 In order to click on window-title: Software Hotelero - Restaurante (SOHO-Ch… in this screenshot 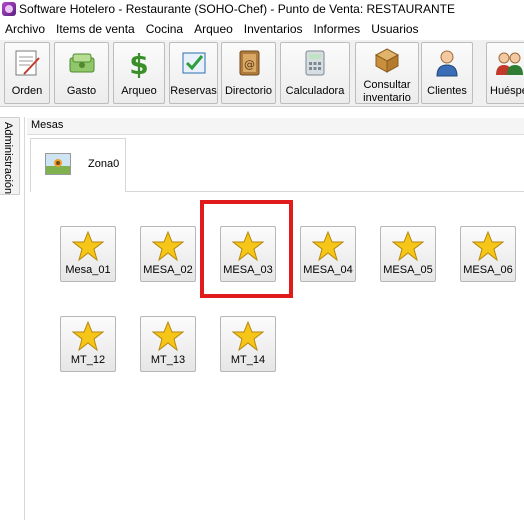, I will do `click(237, 9)`.